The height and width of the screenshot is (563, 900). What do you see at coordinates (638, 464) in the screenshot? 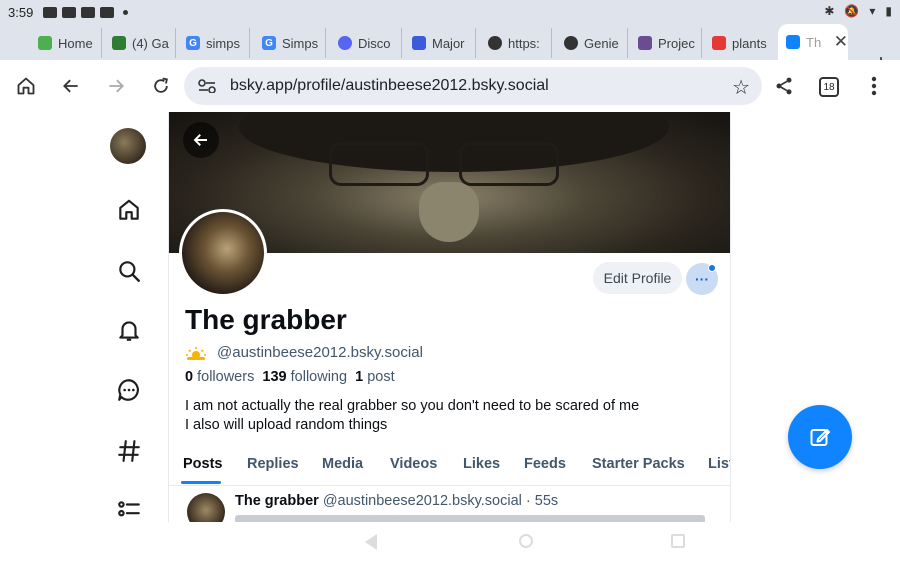
I see `tab-starter-packs: Starter Packs` at bounding box center [638, 464].